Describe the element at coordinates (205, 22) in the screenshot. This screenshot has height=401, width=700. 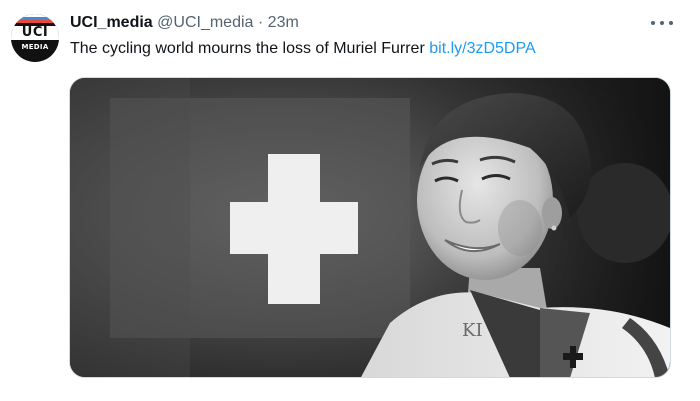
I see `author-handle: @UCI_media` at that location.